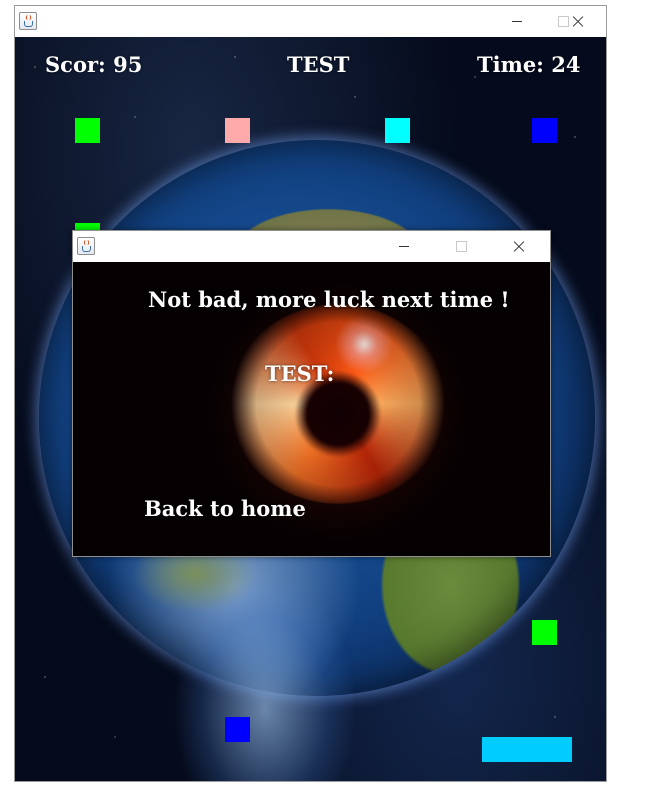 The width and height of the screenshot is (645, 798). Describe the element at coordinates (329, 299) in the screenshot. I see `result-message: Not bad, more luck next time !` at that location.